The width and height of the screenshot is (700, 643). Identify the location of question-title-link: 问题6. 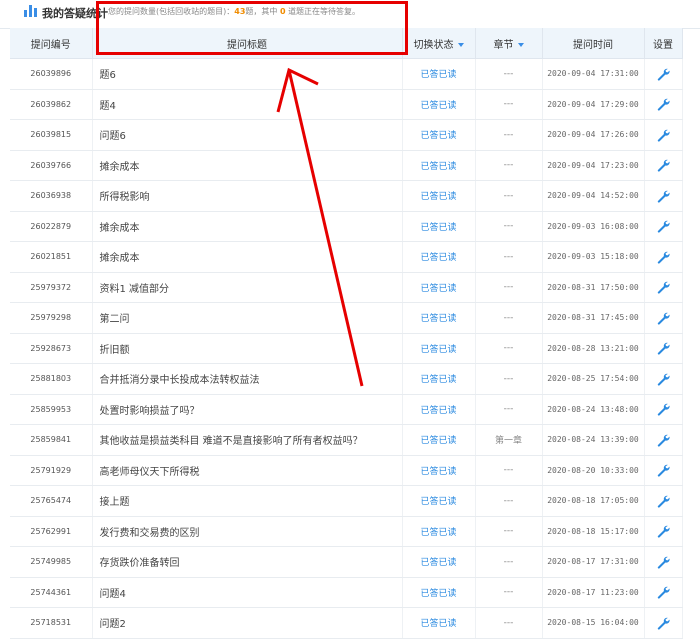
(247, 135).